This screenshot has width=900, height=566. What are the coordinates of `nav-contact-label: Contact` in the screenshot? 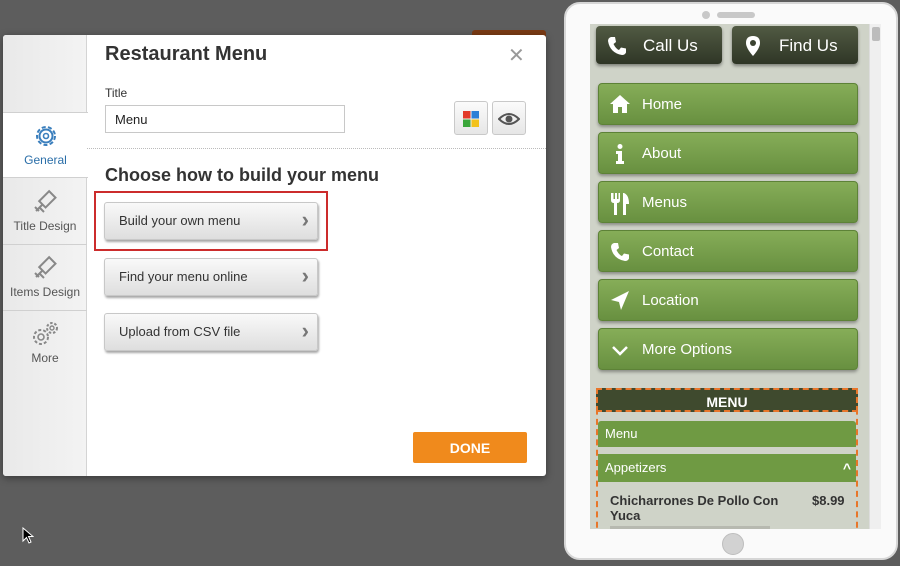 It's located at (668, 251).